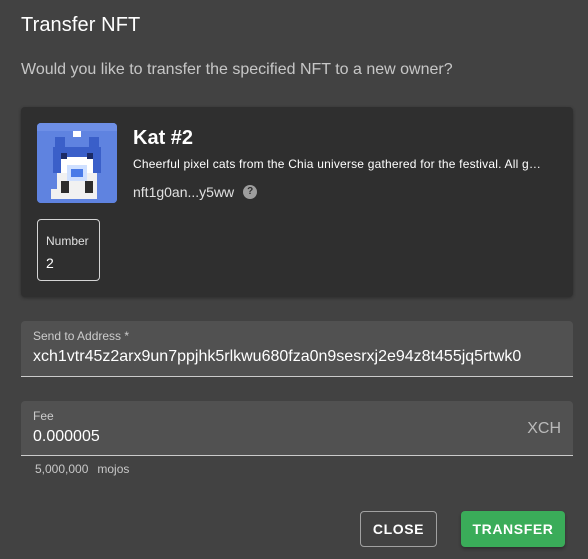  I want to click on number-label: Number, so click(67, 241).